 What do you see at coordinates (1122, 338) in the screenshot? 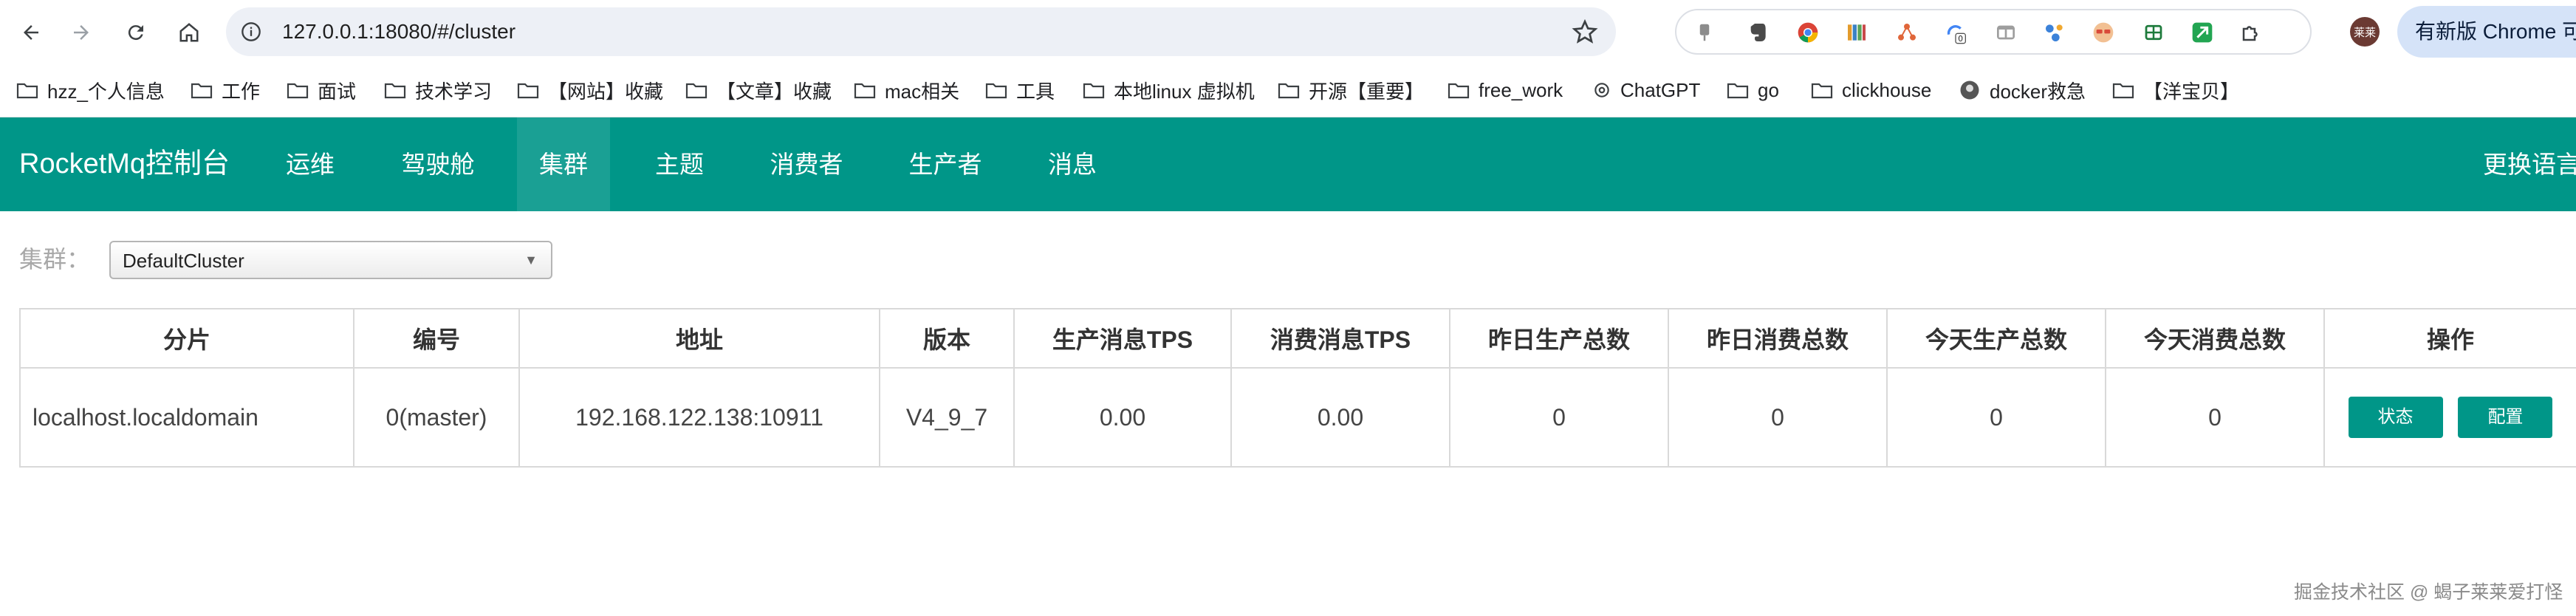
I see `col-header: 生产消息TPS` at bounding box center [1122, 338].